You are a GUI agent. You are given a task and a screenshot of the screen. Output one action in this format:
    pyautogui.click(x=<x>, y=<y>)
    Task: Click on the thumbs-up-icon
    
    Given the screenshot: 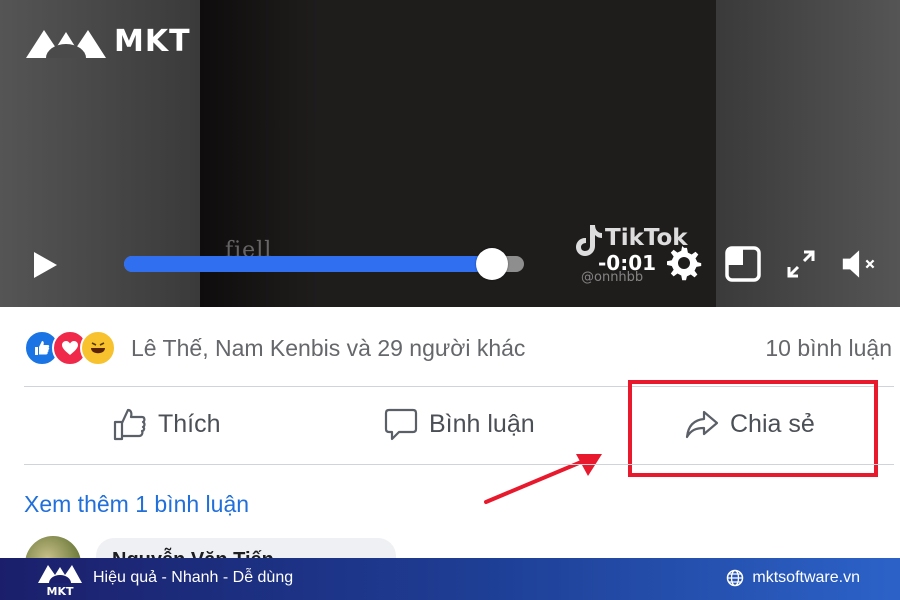 What is the action you would take?
    pyautogui.click(x=129, y=424)
    